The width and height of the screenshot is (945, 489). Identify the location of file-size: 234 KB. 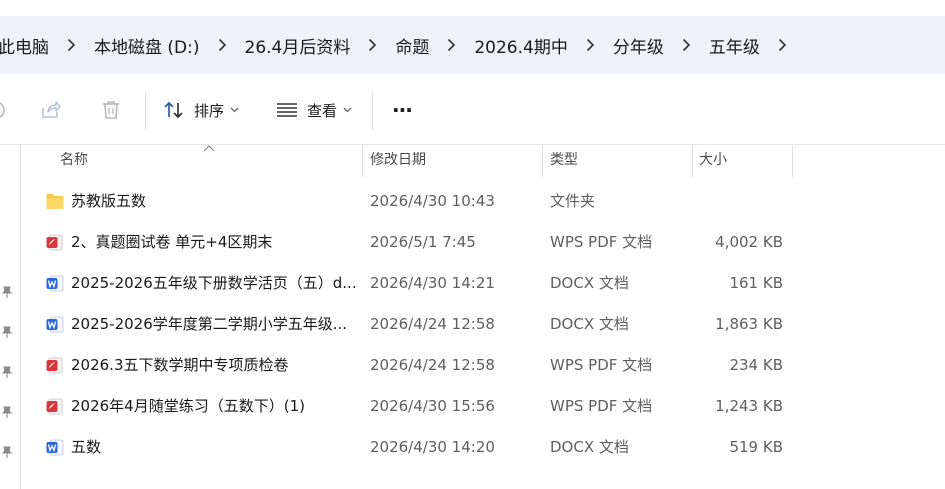
(756, 365).